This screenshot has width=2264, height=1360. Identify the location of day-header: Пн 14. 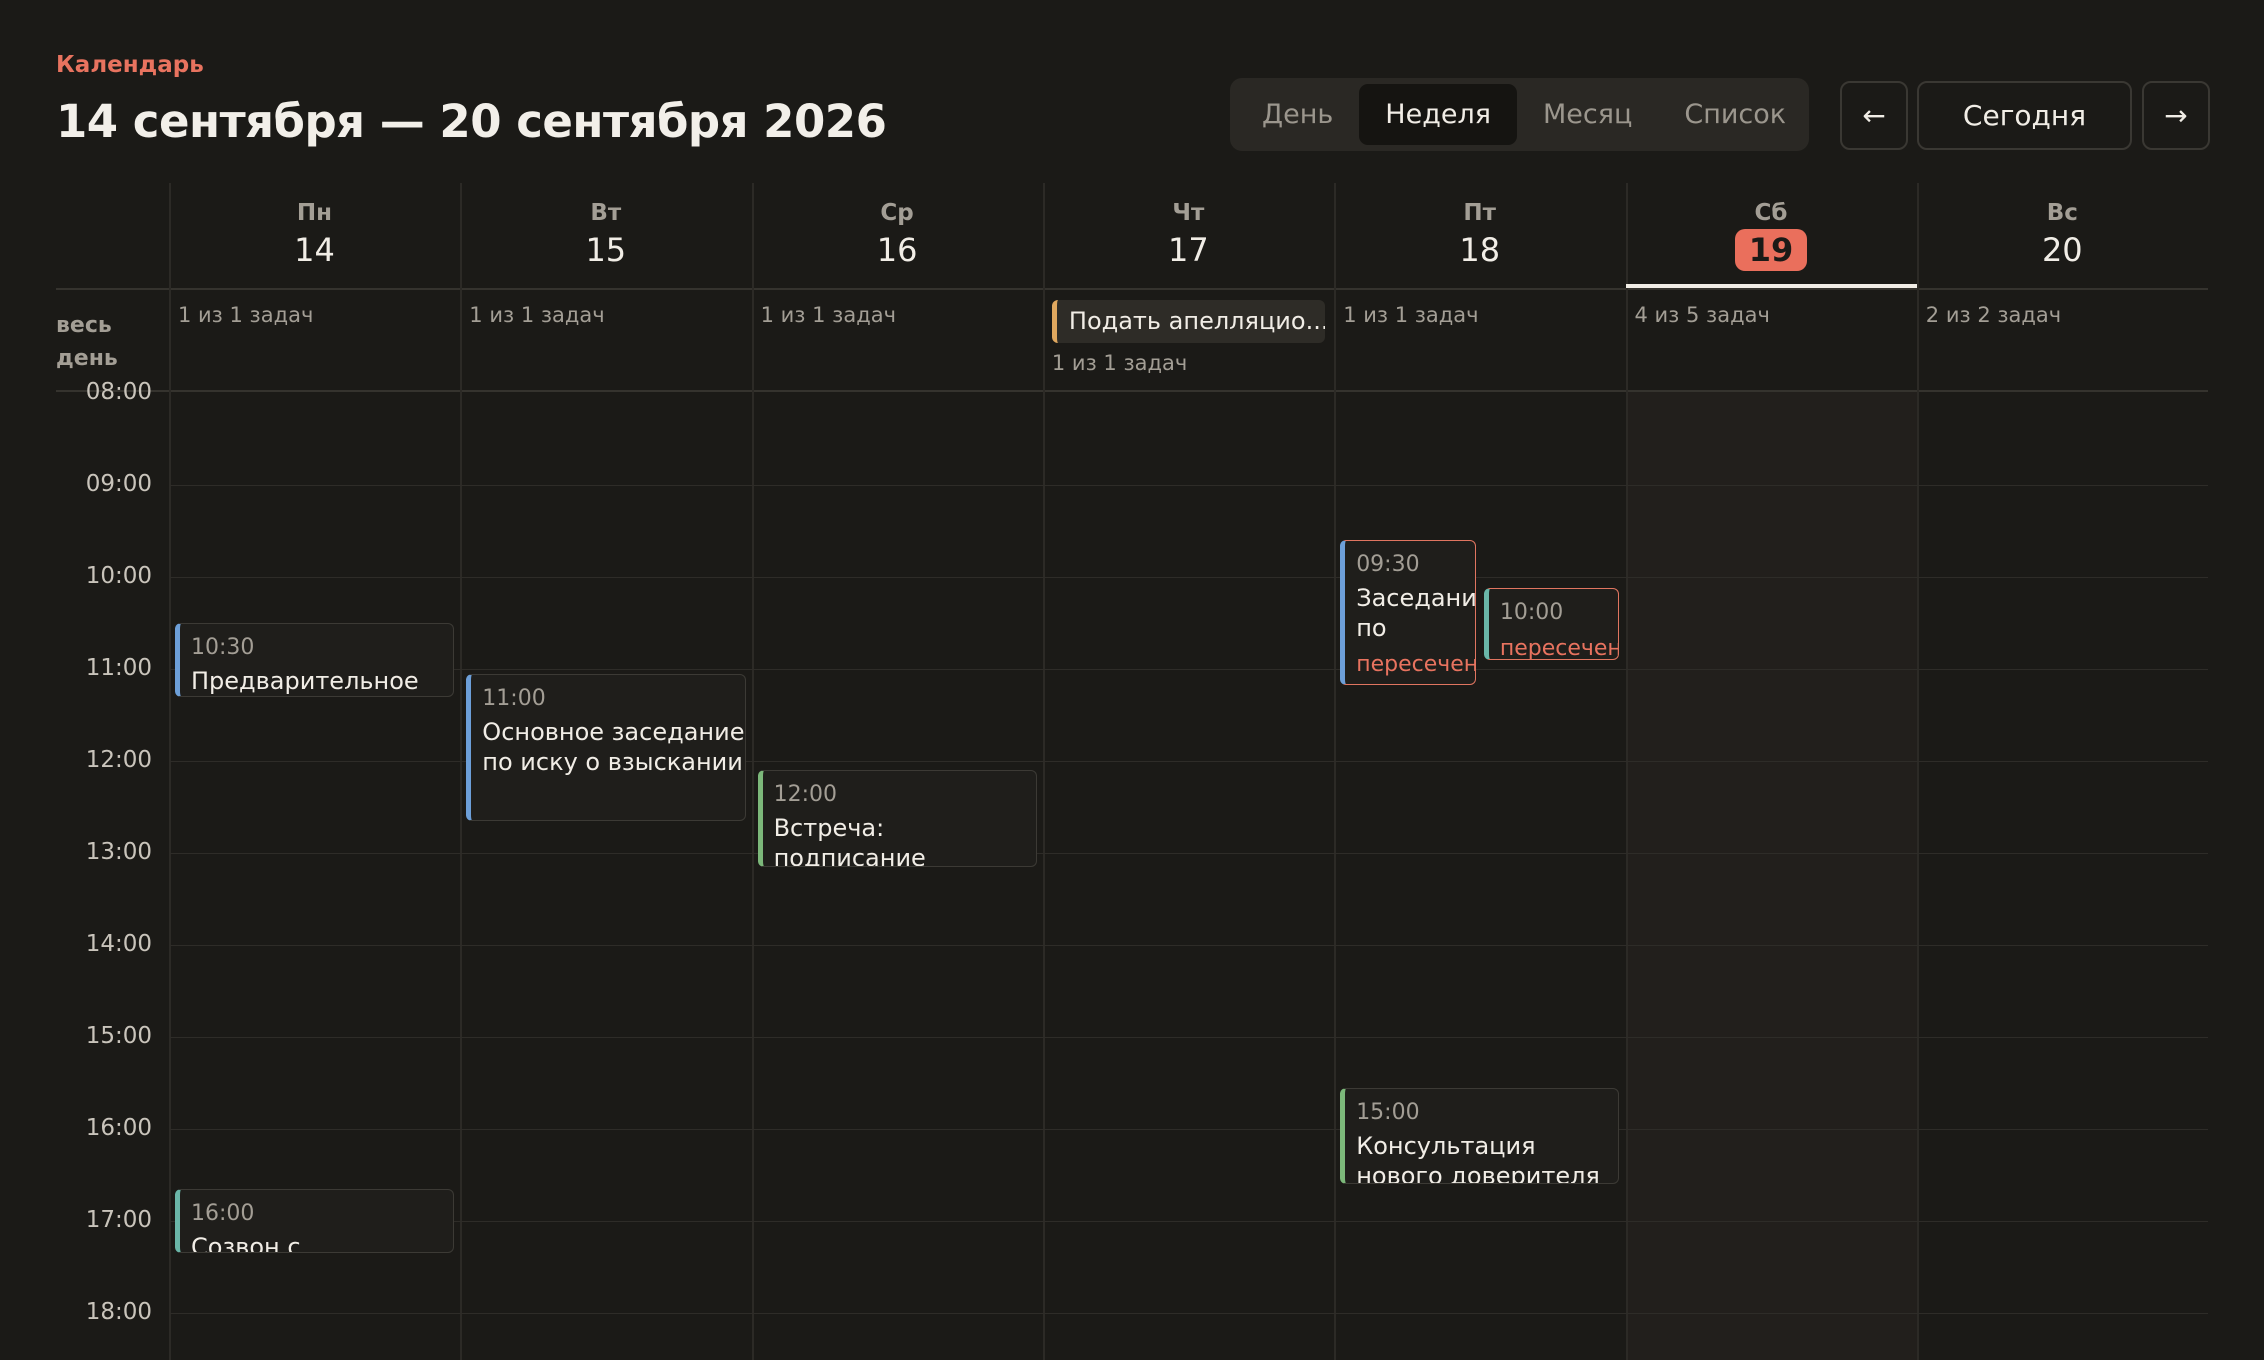
(314, 235).